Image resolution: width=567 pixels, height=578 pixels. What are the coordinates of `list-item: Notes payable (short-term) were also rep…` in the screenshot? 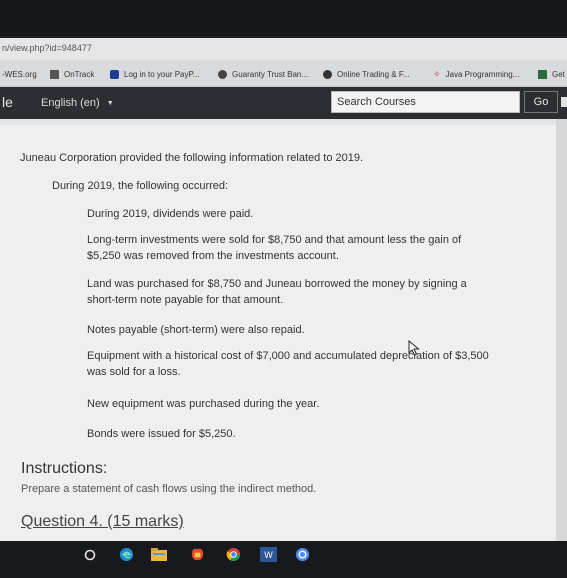 It's located at (196, 330).